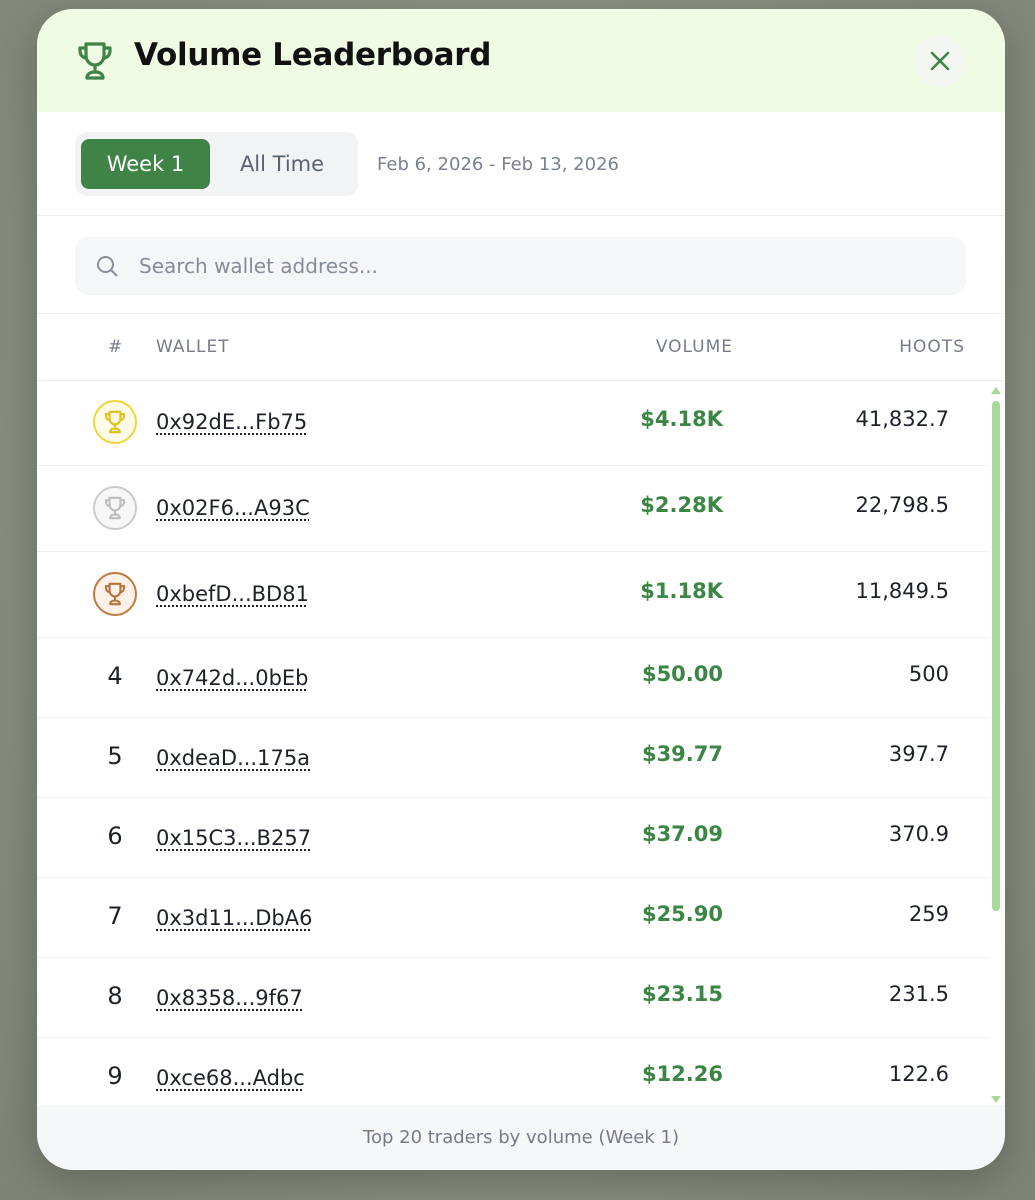 Image resolution: width=1035 pixels, height=1200 pixels. Describe the element at coordinates (498, 164) in the screenshot. I see `date-range: Feb 6, 2026 - Feb 13, 2026` at that location.